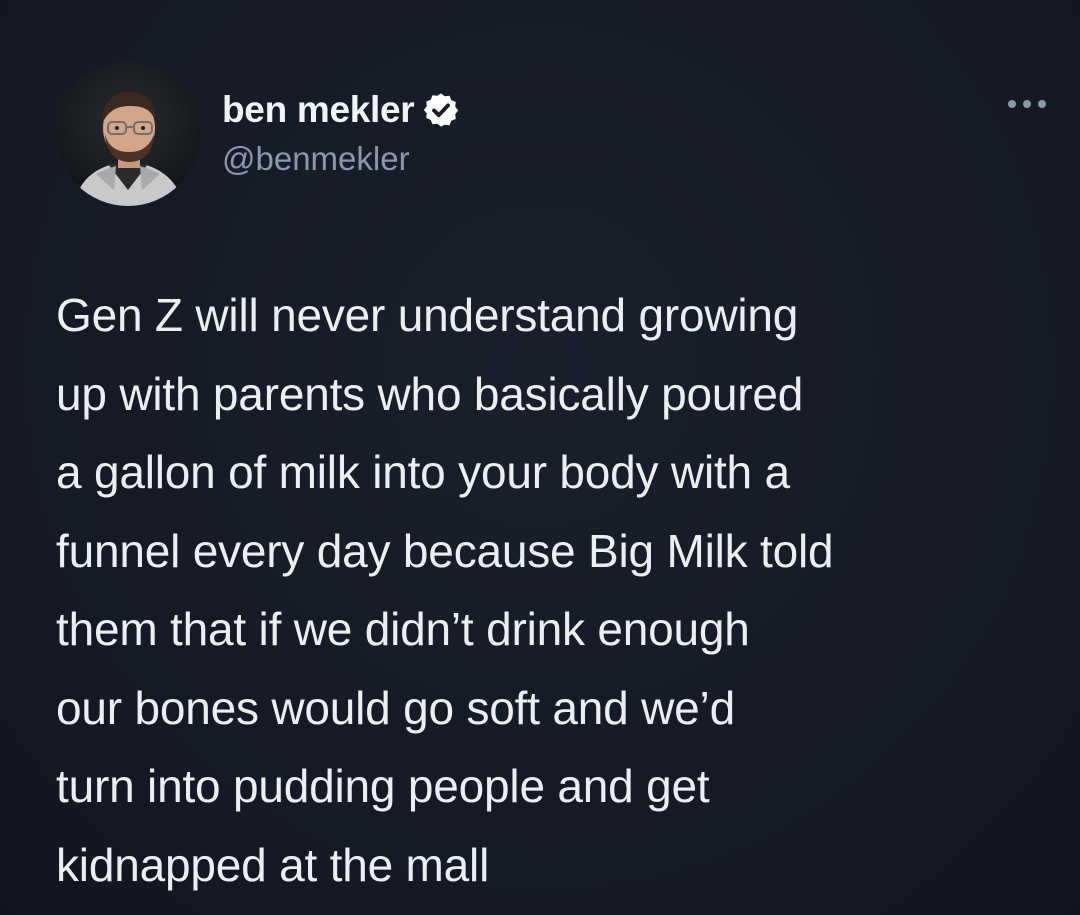  I want to click on author-avatar, so click(128, 134).